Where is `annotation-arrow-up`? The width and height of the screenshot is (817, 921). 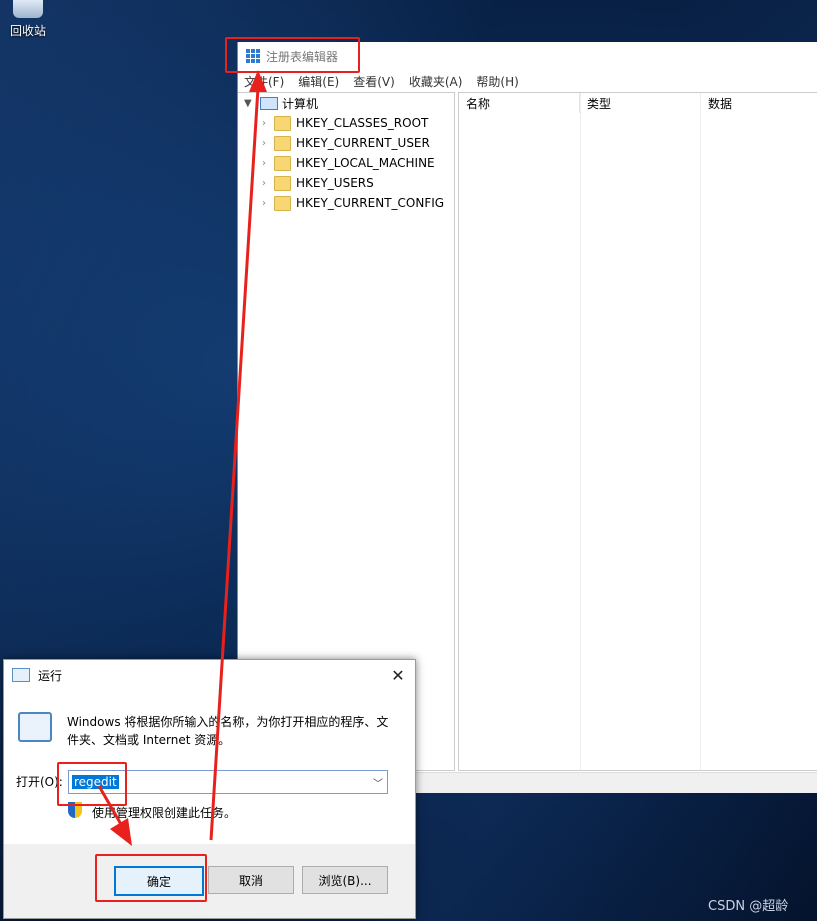 annotation-arrow-up is located at coordinates (234, 464).